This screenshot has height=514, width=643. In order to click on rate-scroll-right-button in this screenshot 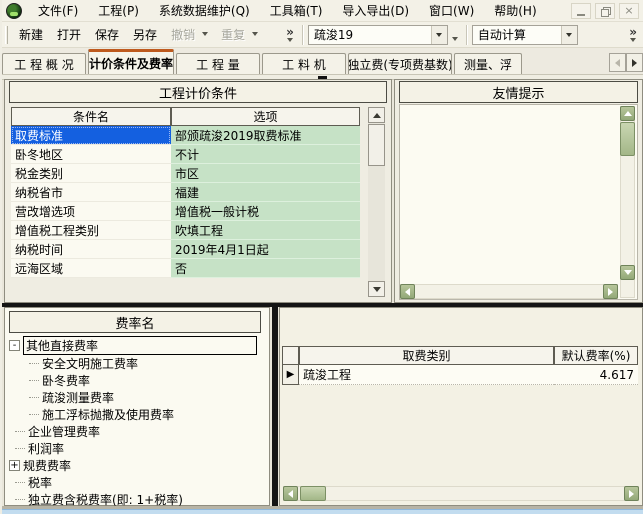, I will do `click(631, 493)`.